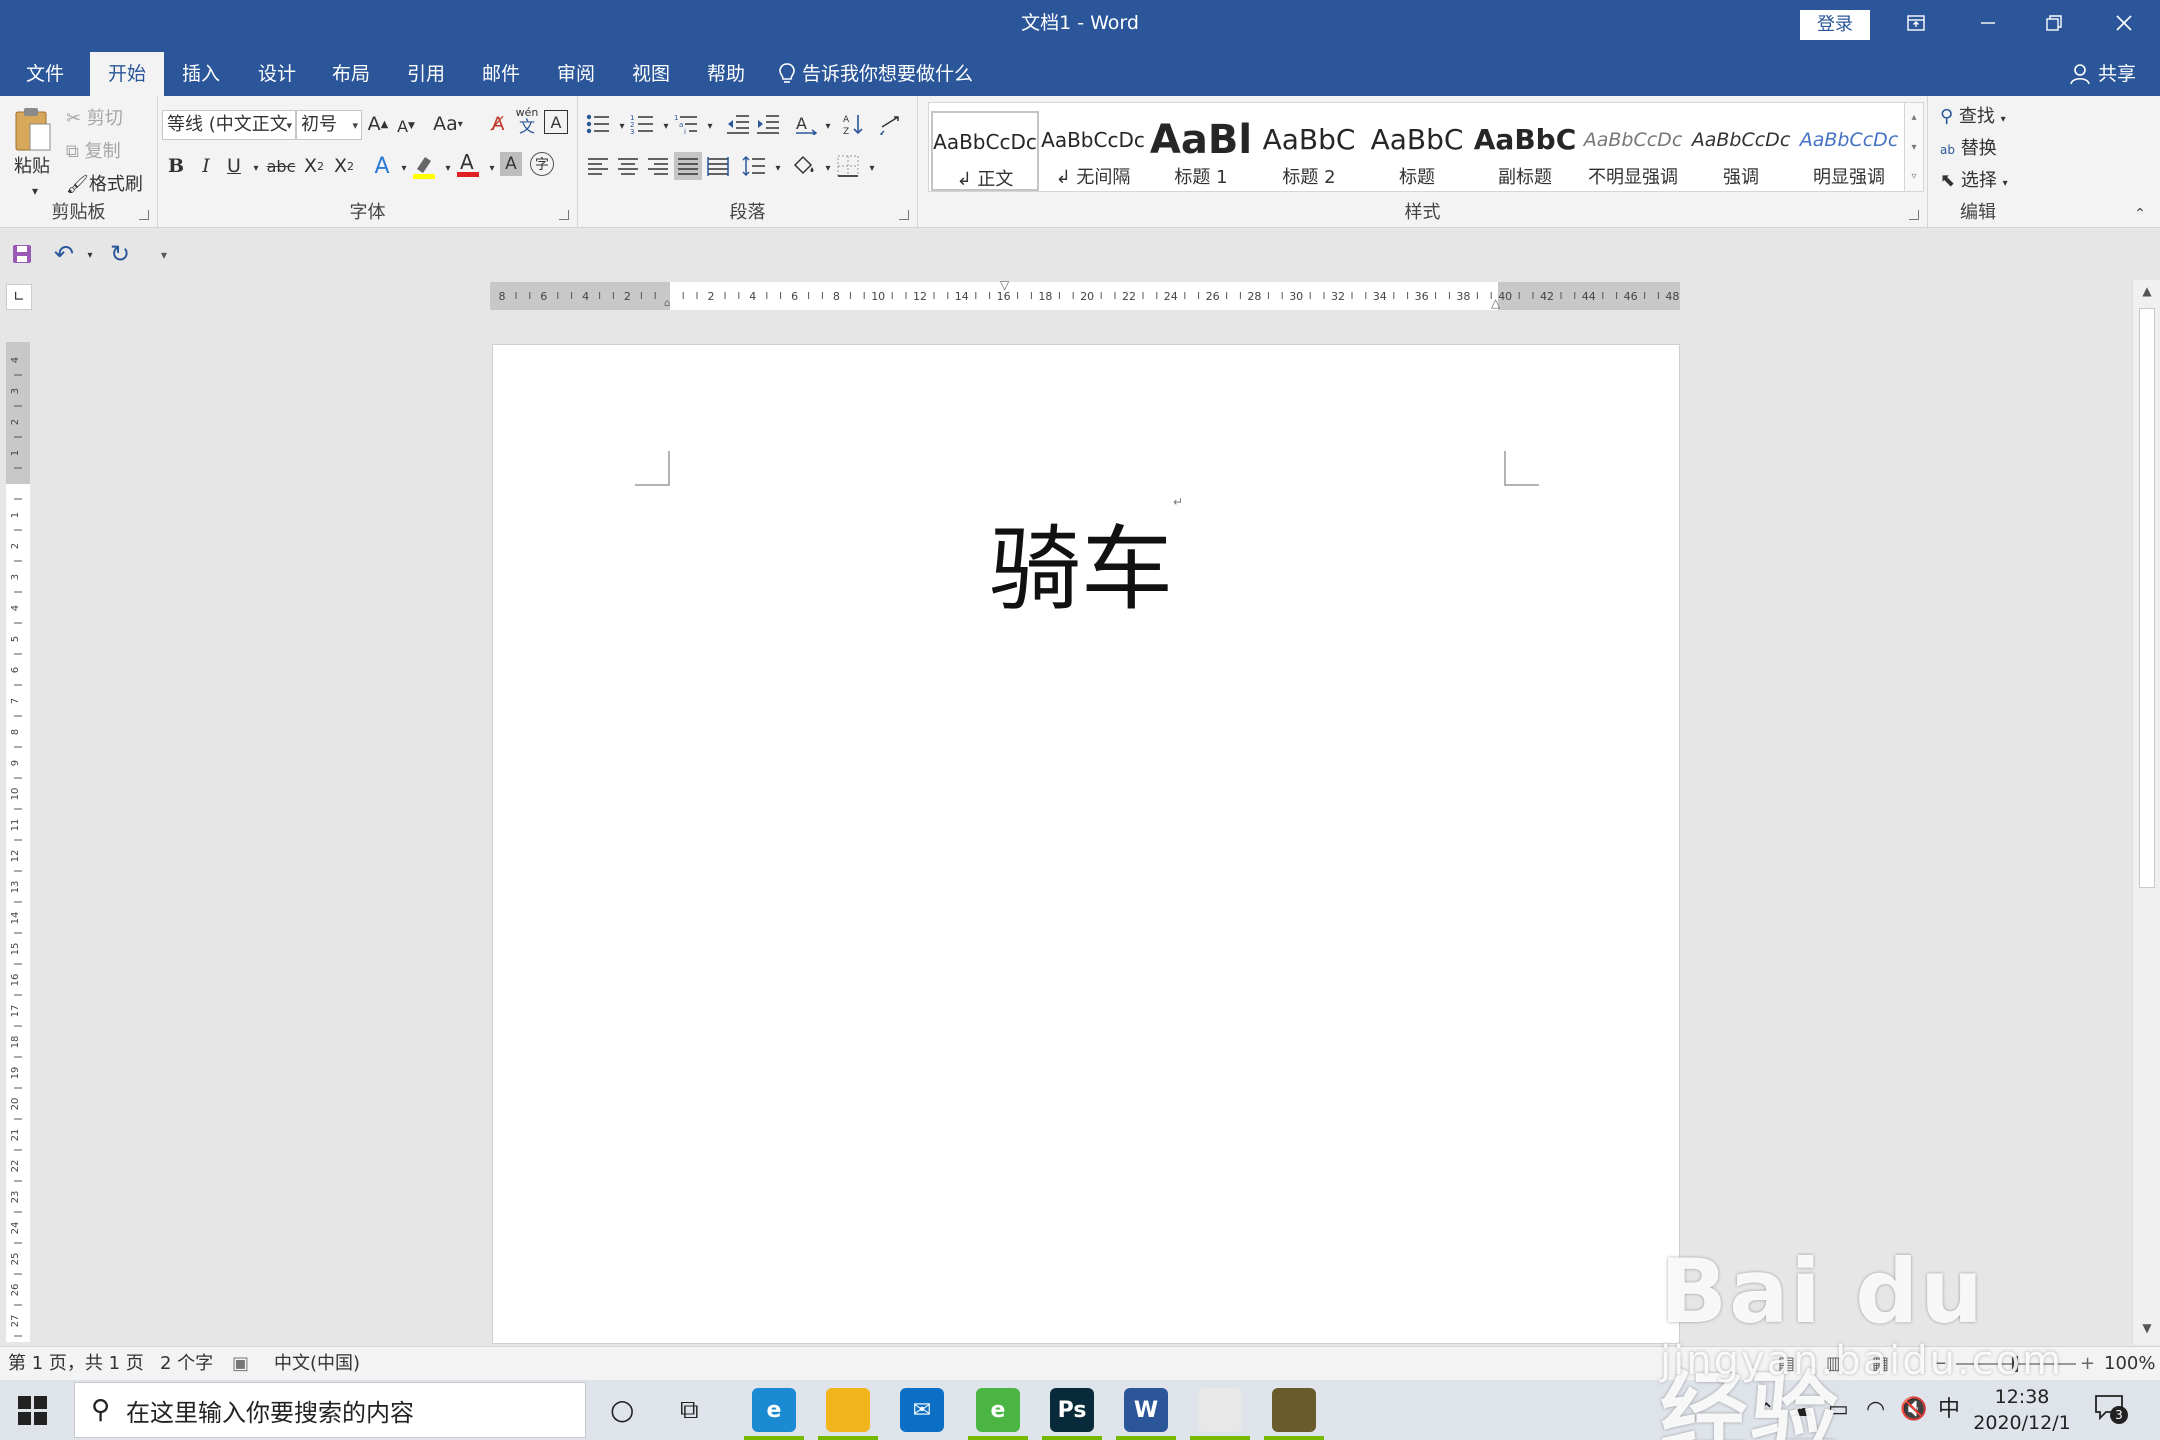 The height and width of the screenshot is (1440, 2160). Describe the element at coordinates (1004, 285) in the screenshot. I see `first-line-indent-icon: ▽` at that location.